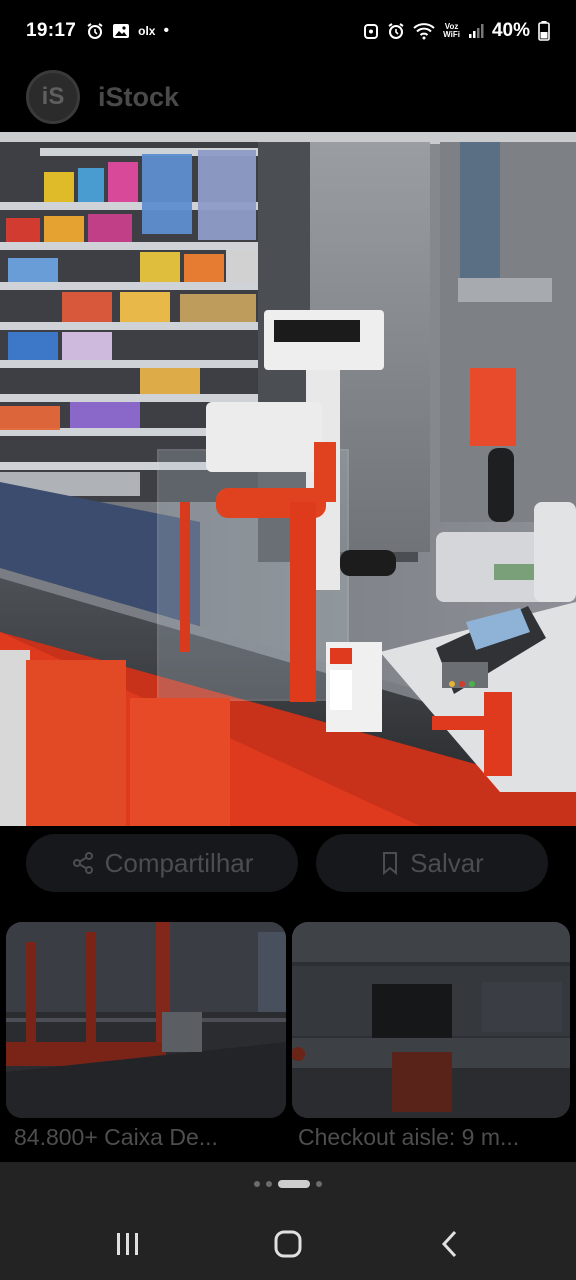 This screenshot has width=576, height=1280. I want to click on status-right-icons: Voz WiFi 40%, so click(456, 31).